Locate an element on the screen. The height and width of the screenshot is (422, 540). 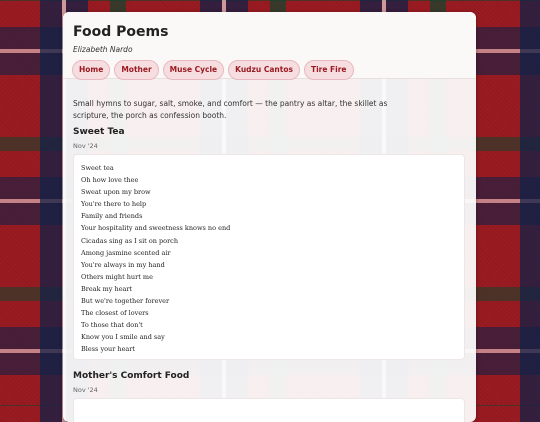
nav-muse-cycle: Muse Cycle is located at coordinates (193, 70).